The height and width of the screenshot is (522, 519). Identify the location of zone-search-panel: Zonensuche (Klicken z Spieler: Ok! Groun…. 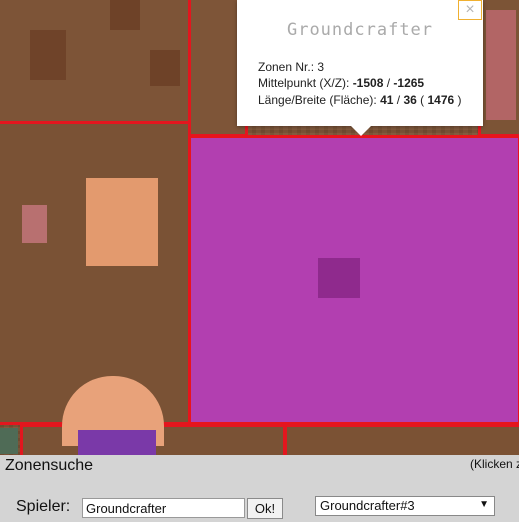
(259, 488).